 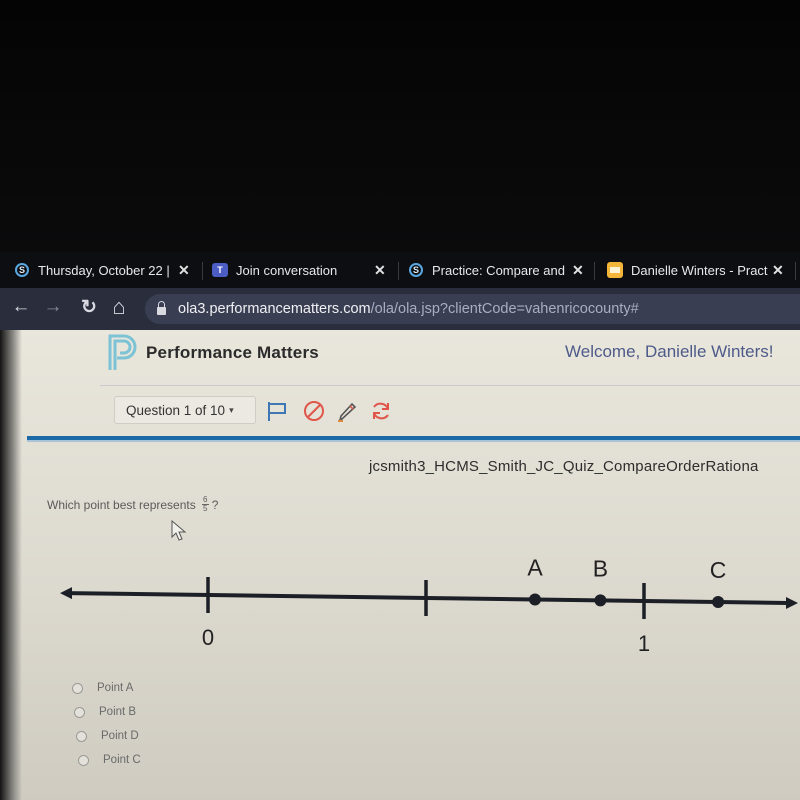 What do you see at coordinates (115, 688) in the screenshot?
I see `choice-label: Point A` at bounding box center [115, 688].